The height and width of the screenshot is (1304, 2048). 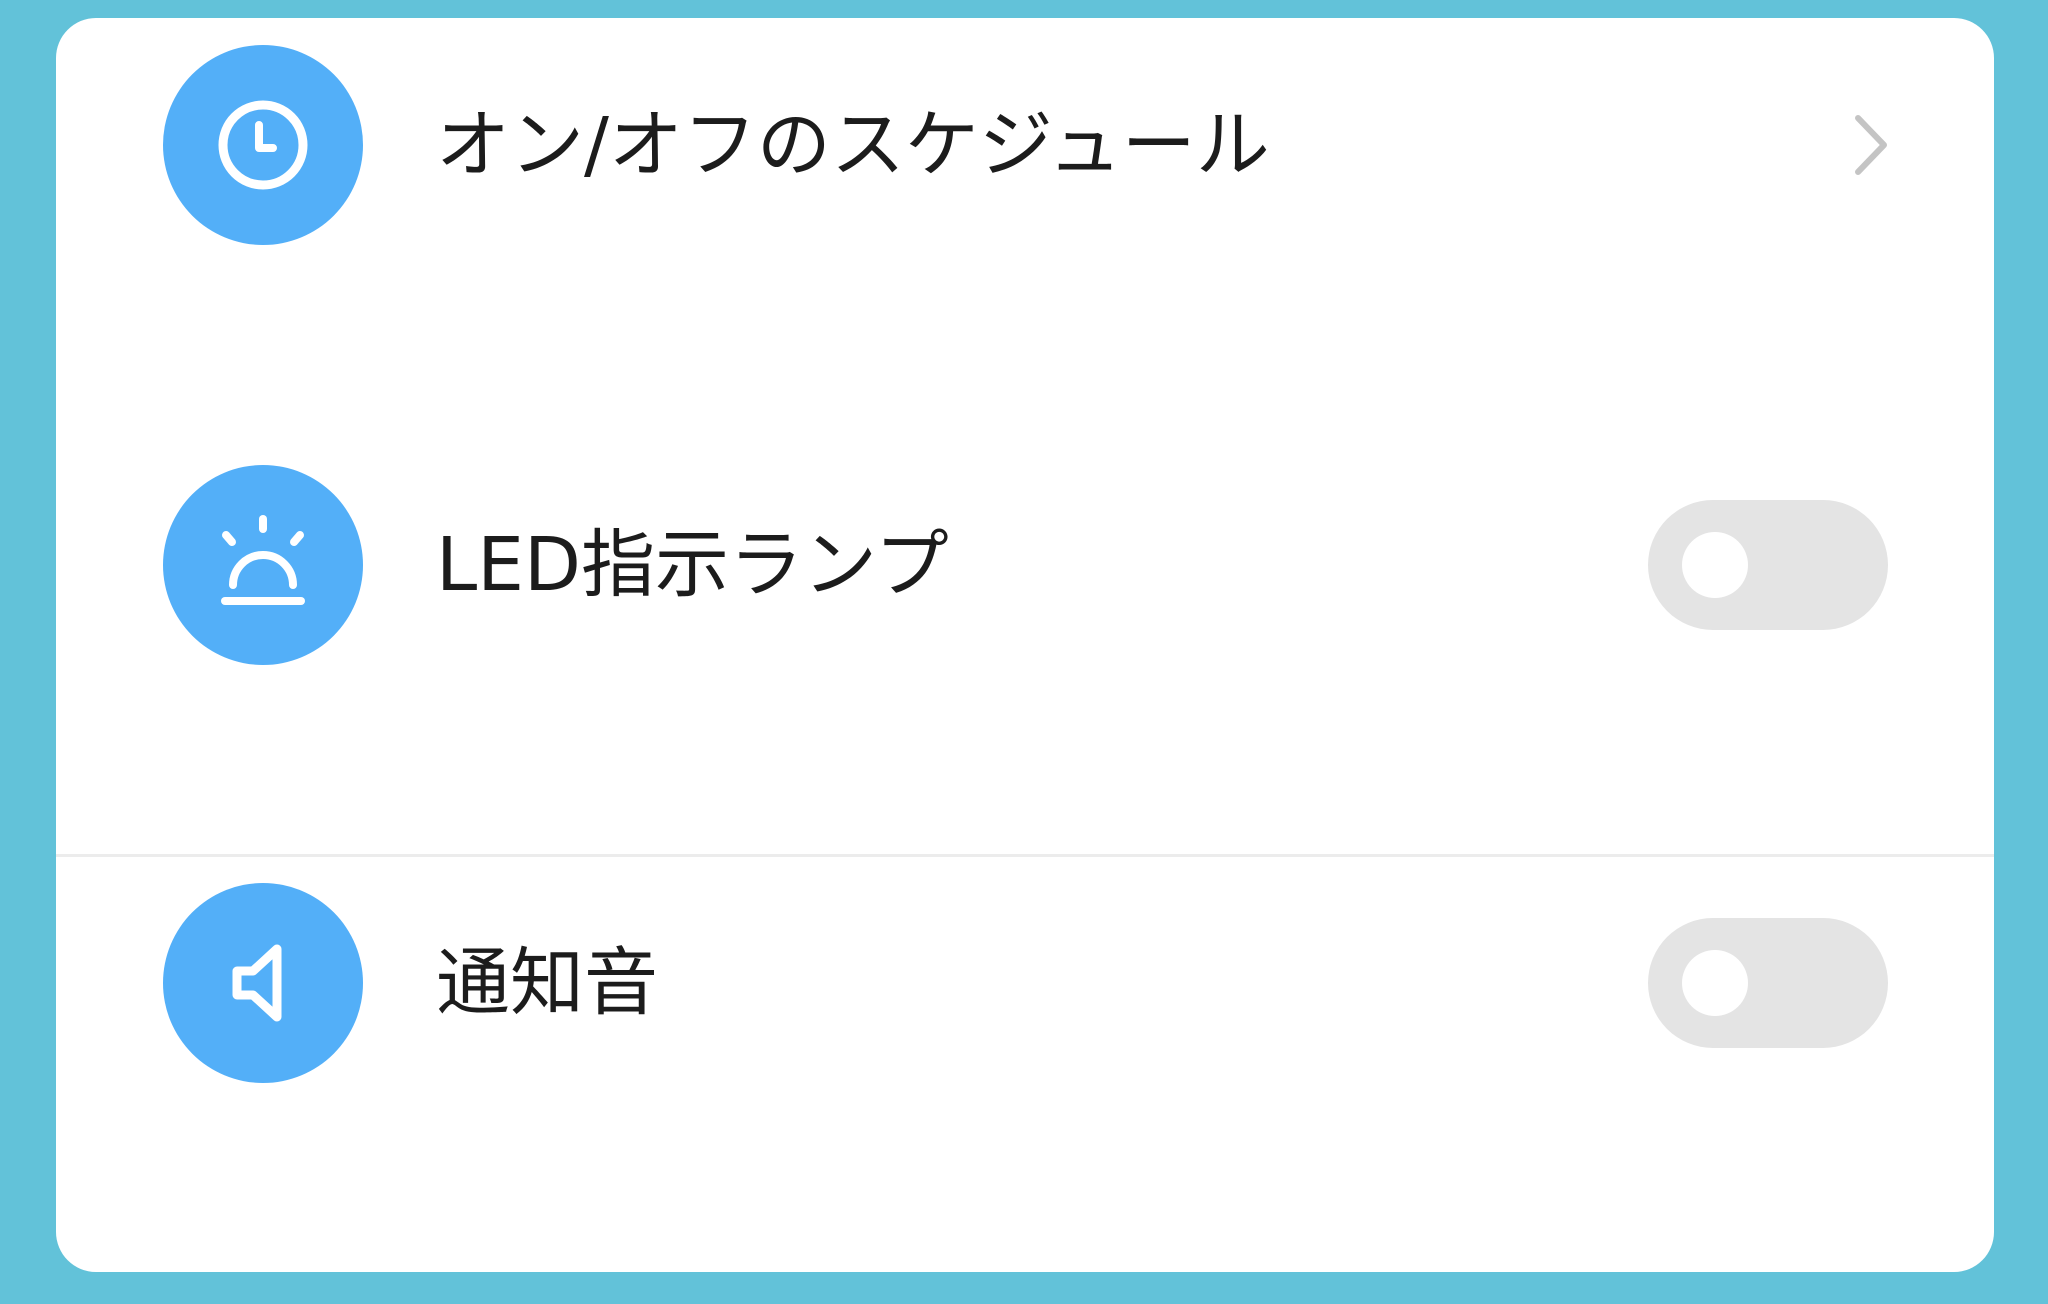 I want to click on notification-sound-label: 通知音, so click(x=547, y=983).